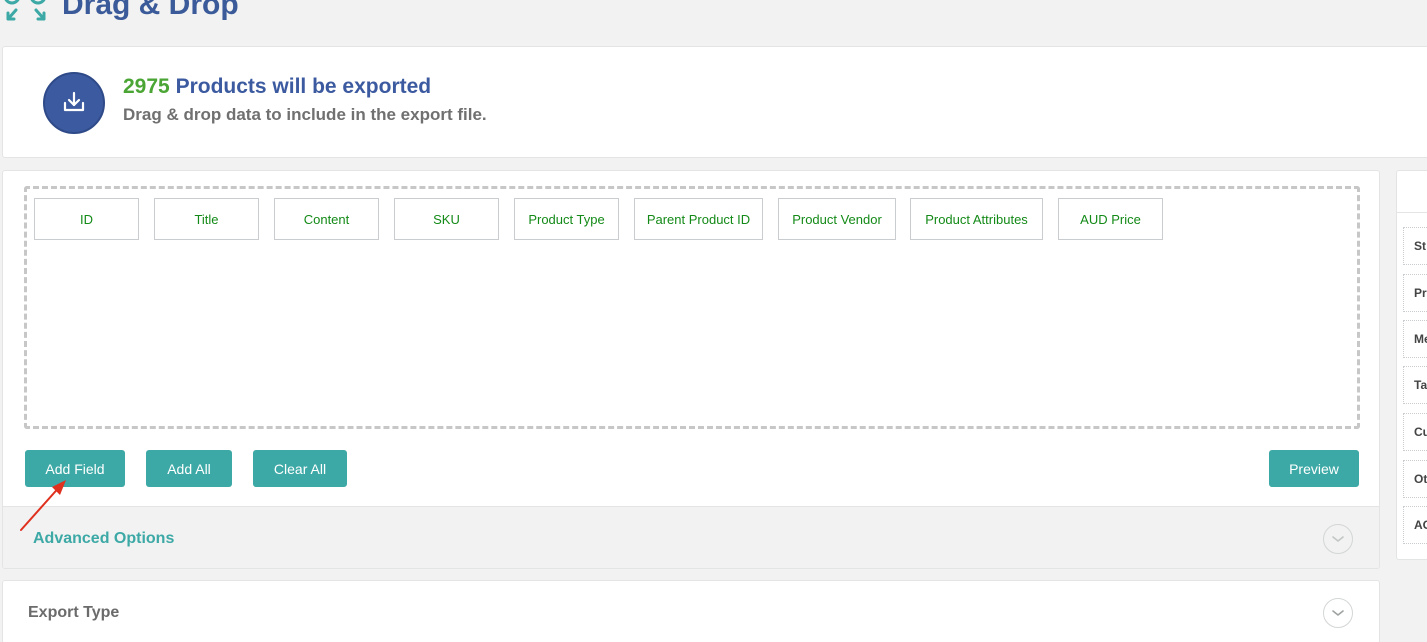 The width and height of the screenshot is (1427, 642). Describe the element at coordinates (189, 468) in the screenshot. I see `add-all-button: Add All` at that location.